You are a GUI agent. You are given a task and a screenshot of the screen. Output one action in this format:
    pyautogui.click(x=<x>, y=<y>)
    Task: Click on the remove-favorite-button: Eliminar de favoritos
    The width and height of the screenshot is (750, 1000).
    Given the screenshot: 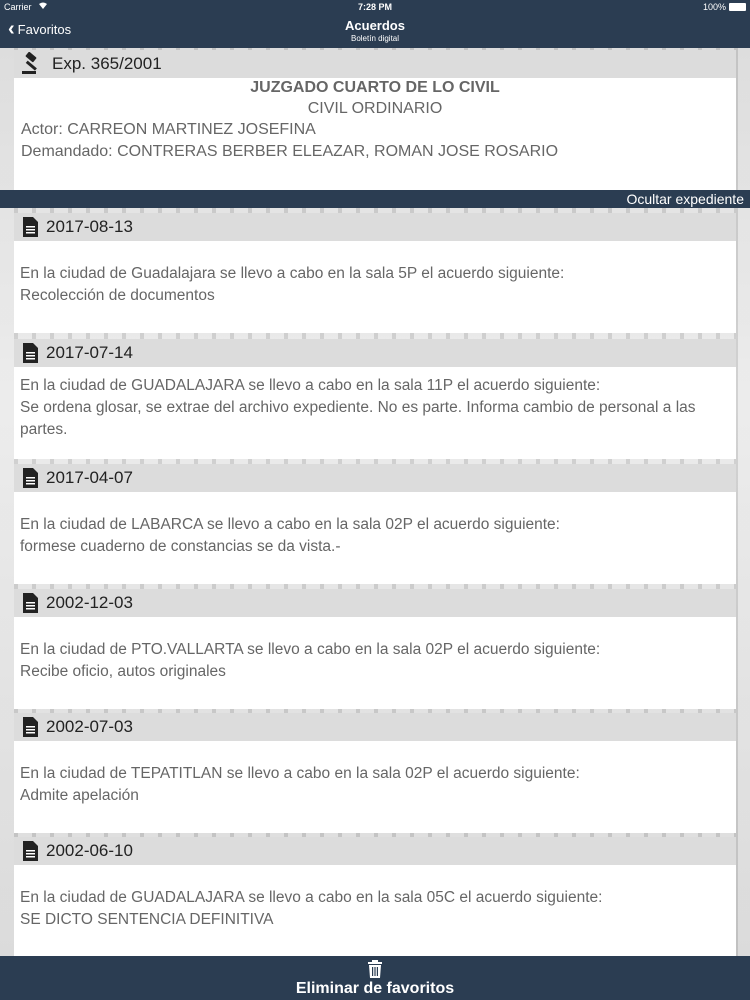 What is the action you would take?
    pyautogui.click(x=375, y=978)
    